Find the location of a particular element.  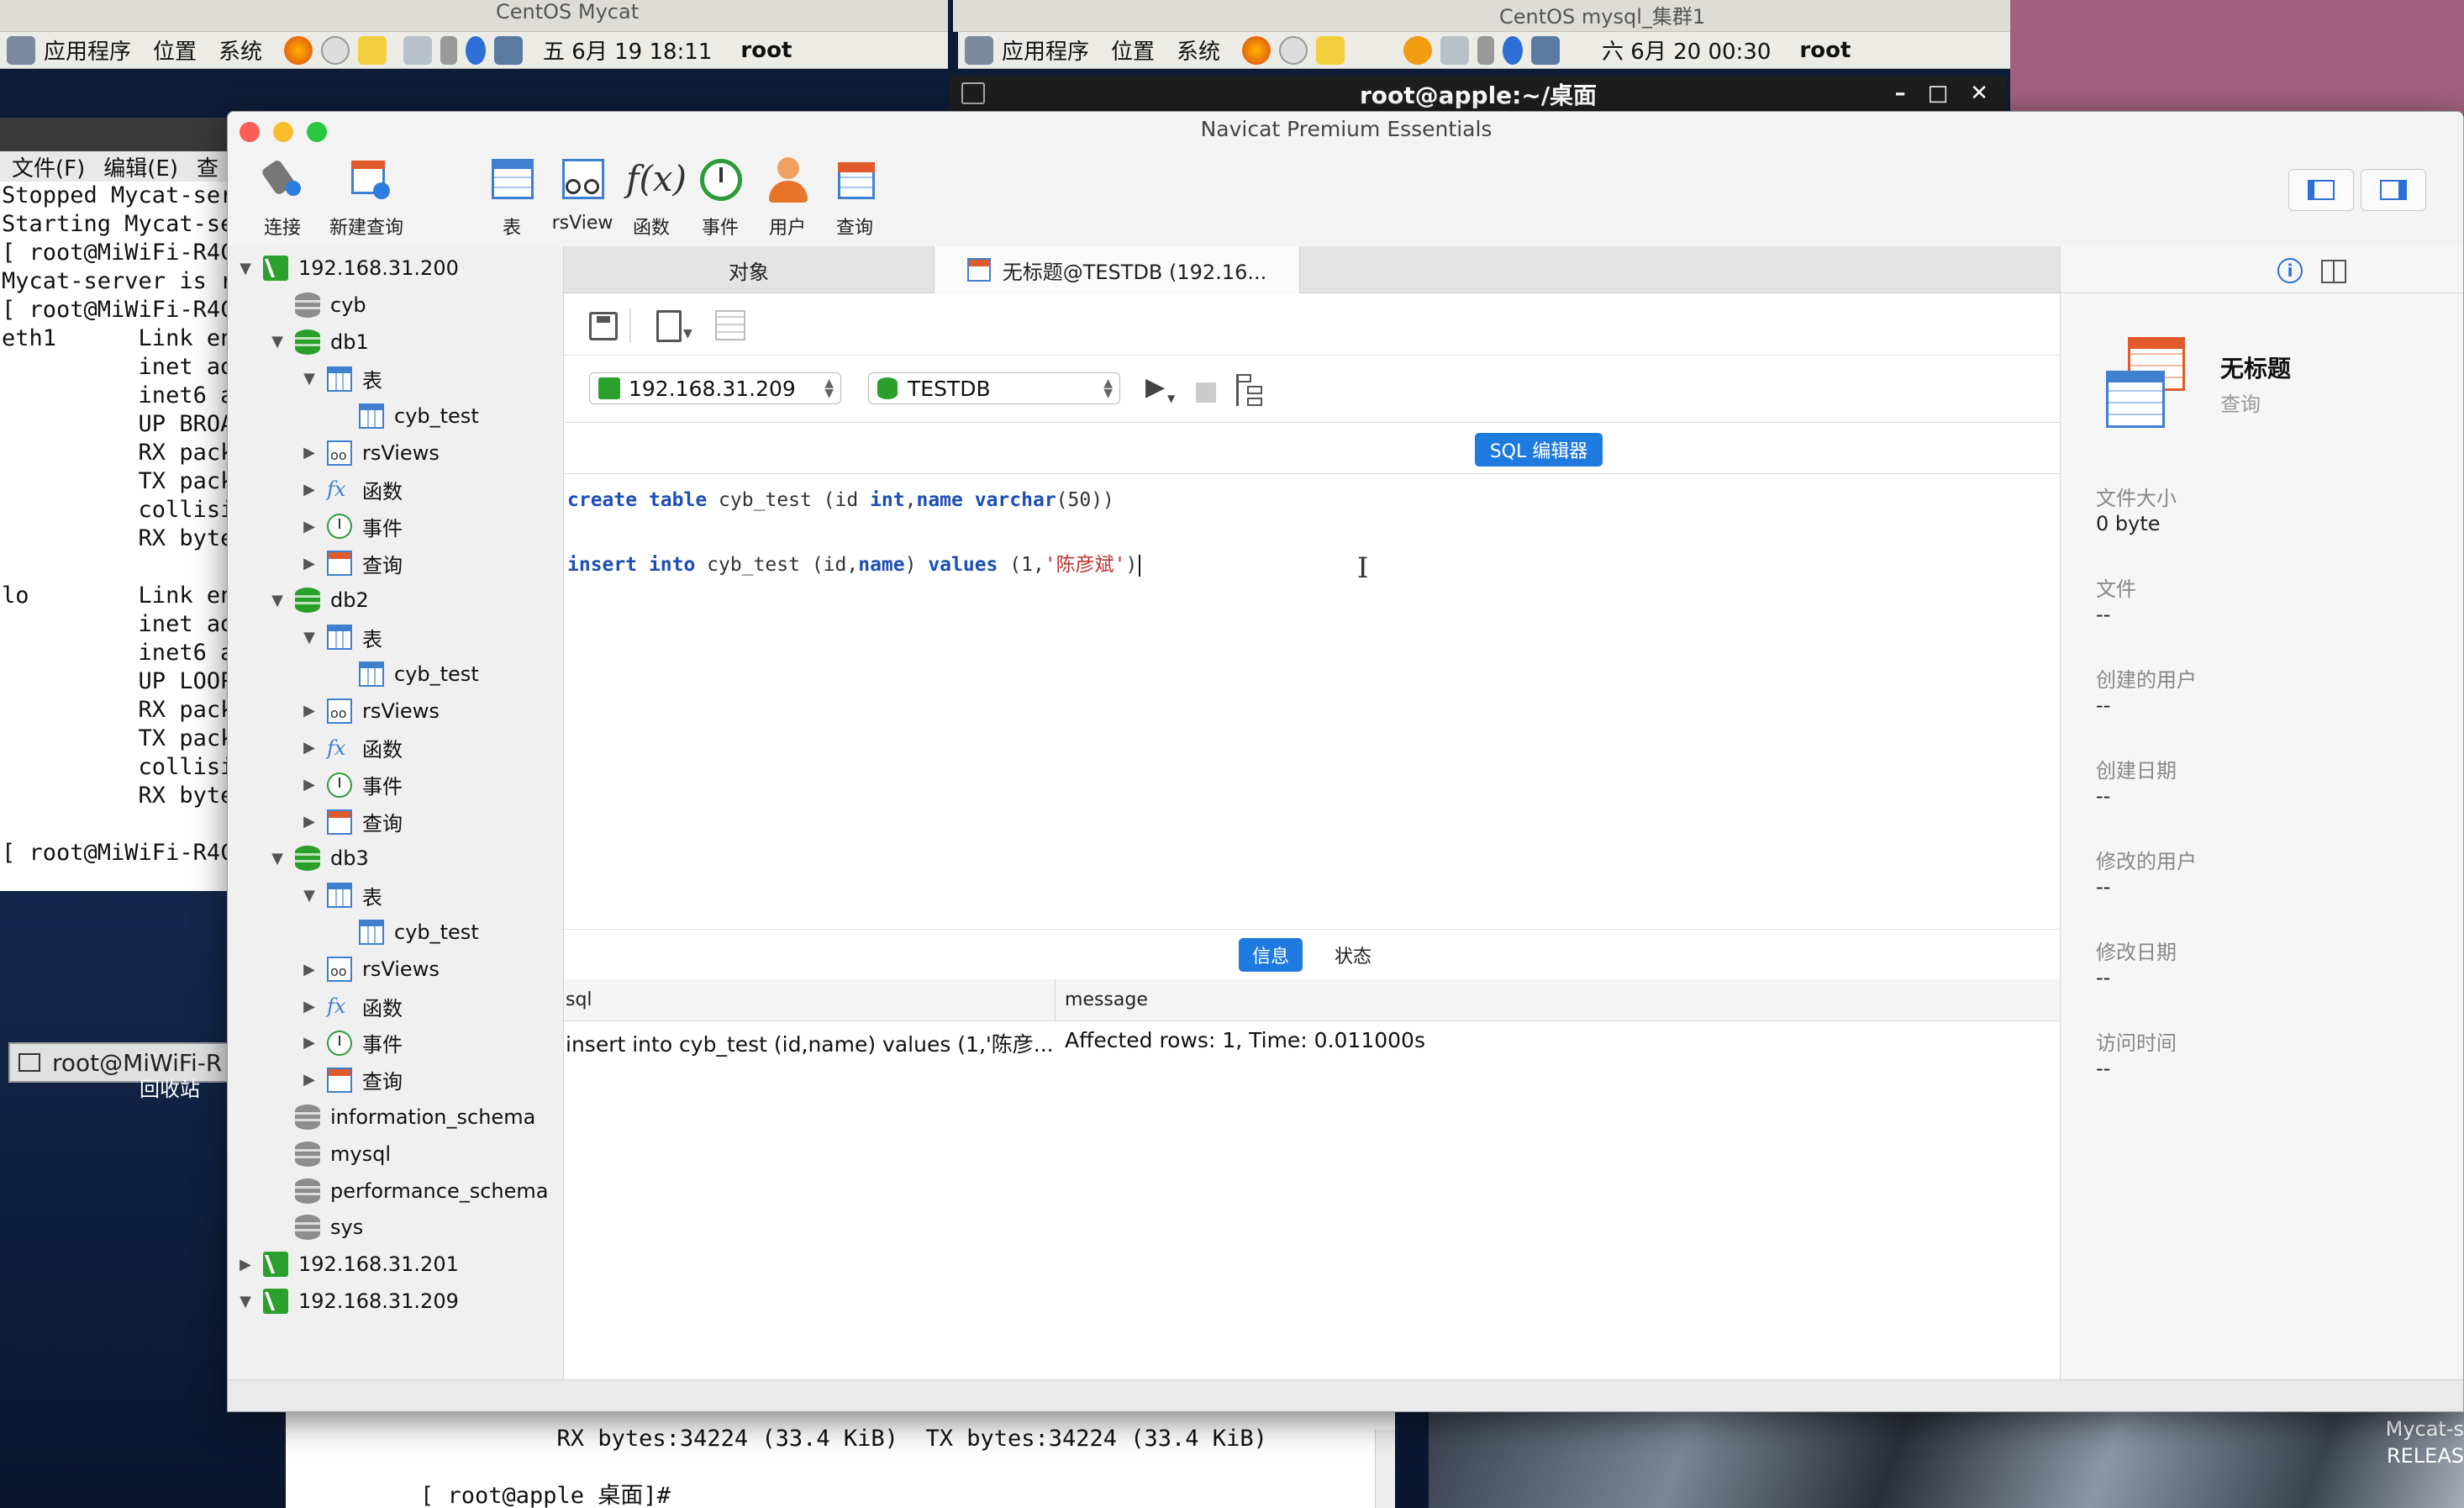

tree-item-conn: ▶ 192.168.31.201 is located at coordinates (347, 1264).